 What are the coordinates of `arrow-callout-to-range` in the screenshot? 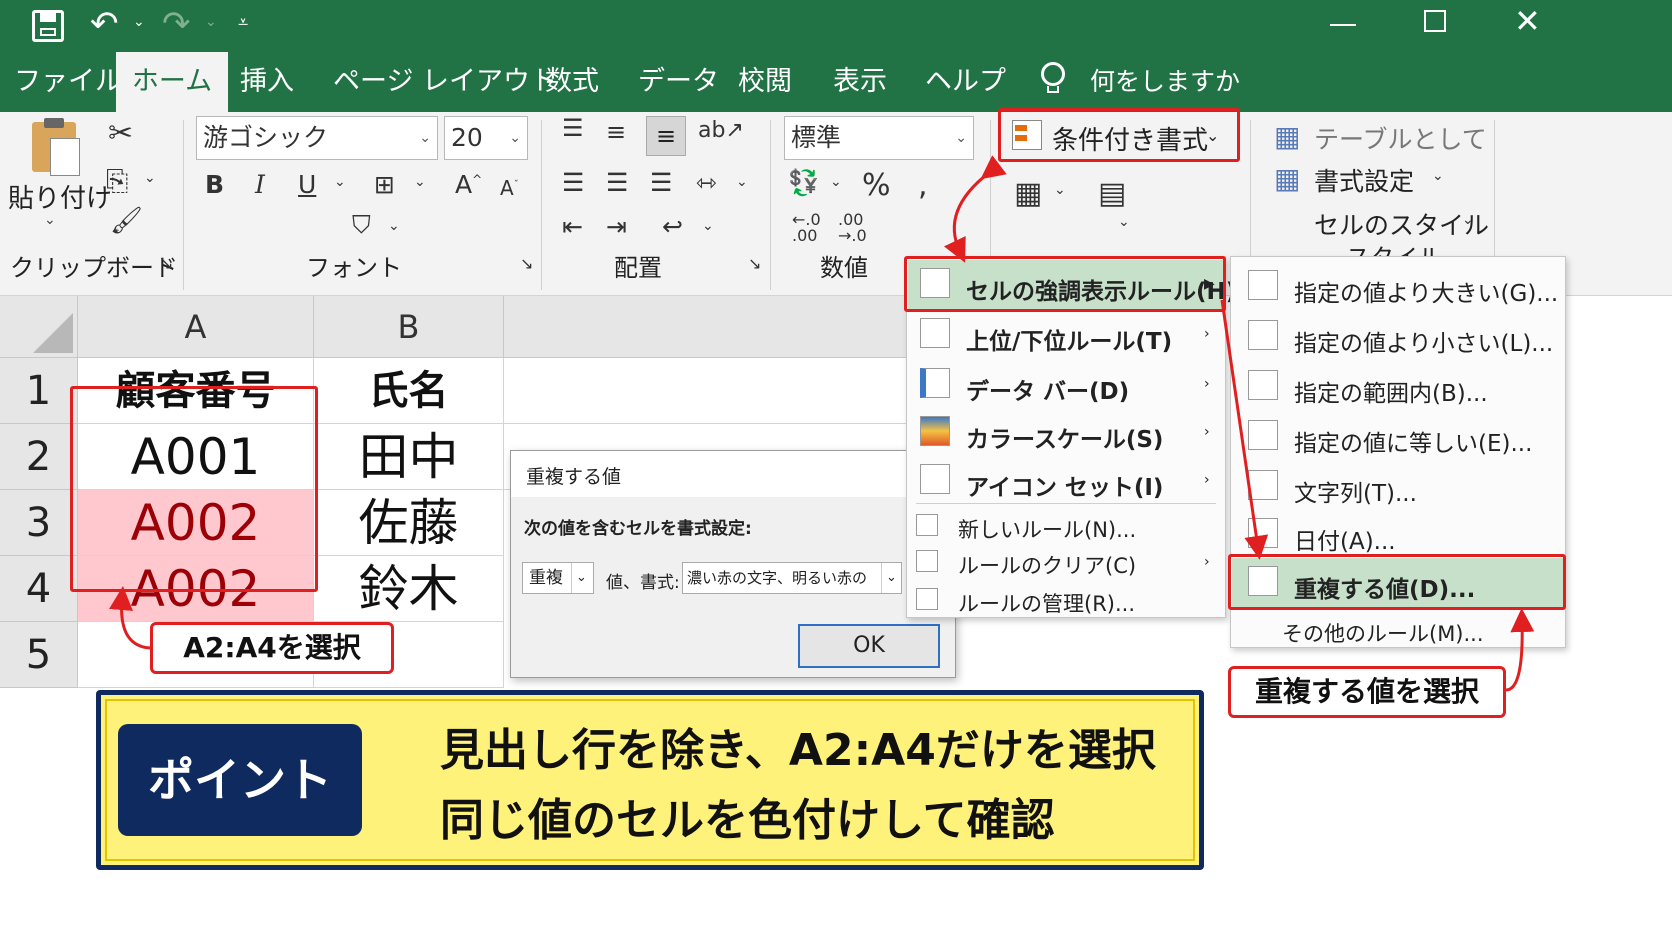 It's located at (130, 618).